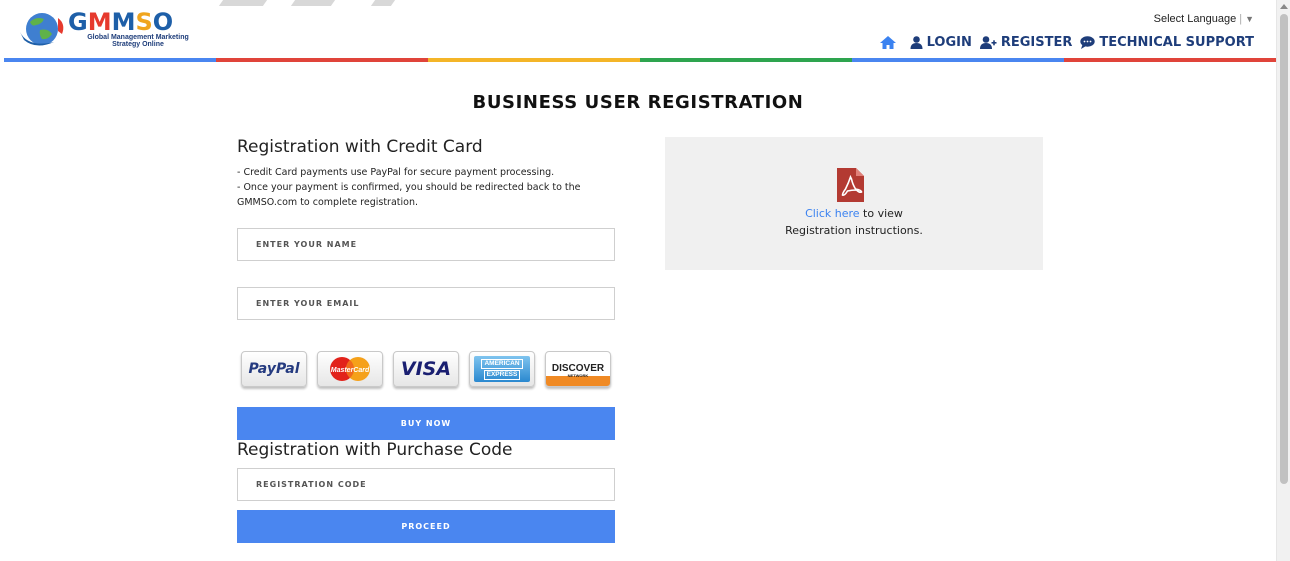 The image size is (1290, 561). I want to click on page-title: BUSINESS USER REGISTRATION, so click(638, 102).